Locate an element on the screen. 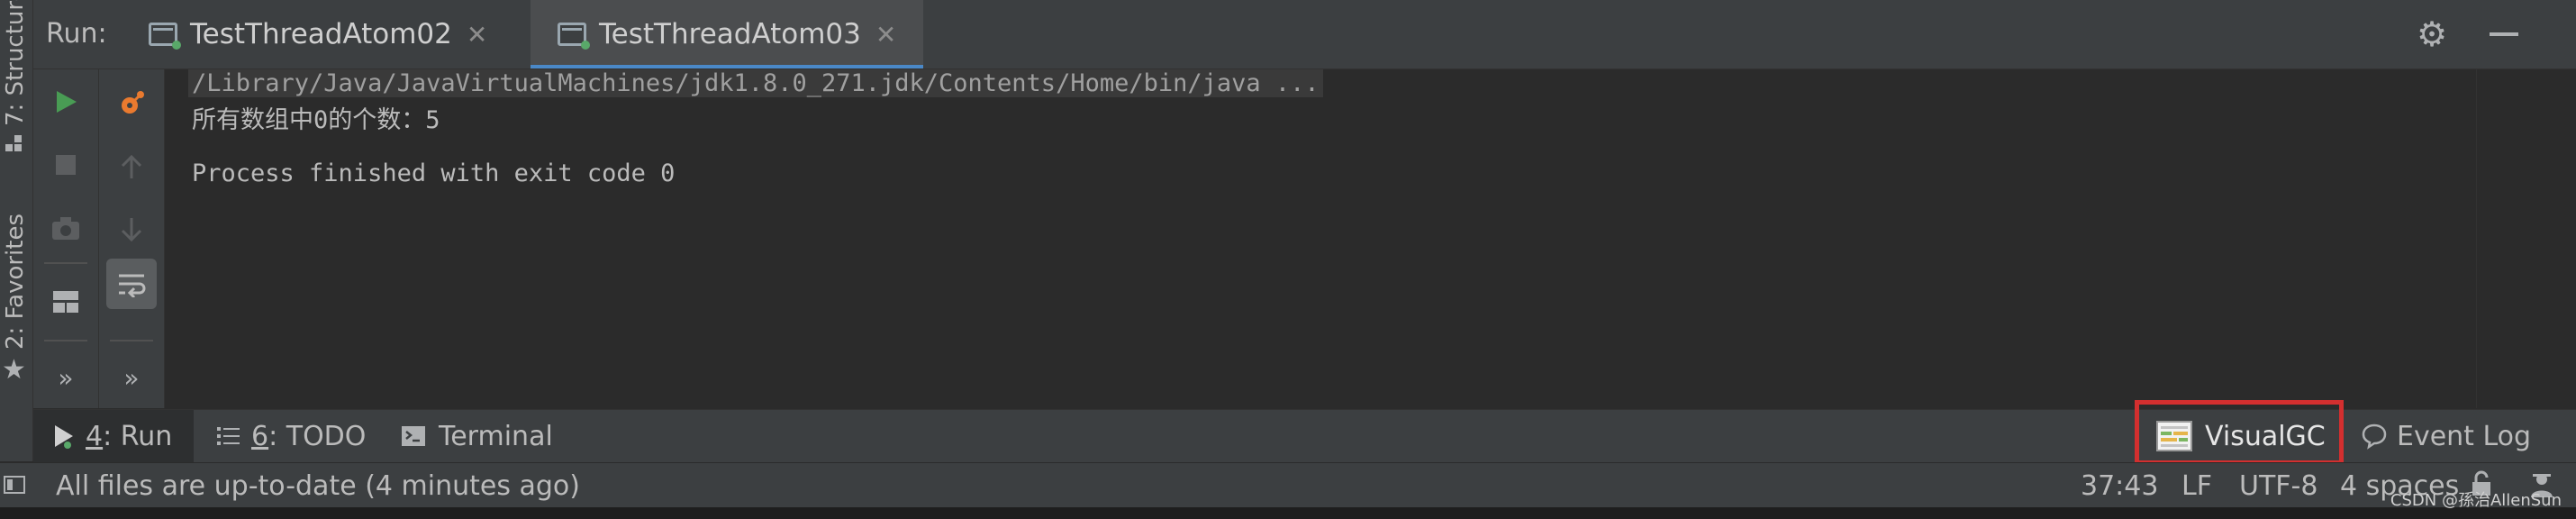 Image resolution: width=2576 pixels, height=519 pixels. line-separator: LF is located at coordinates (2196, 486).